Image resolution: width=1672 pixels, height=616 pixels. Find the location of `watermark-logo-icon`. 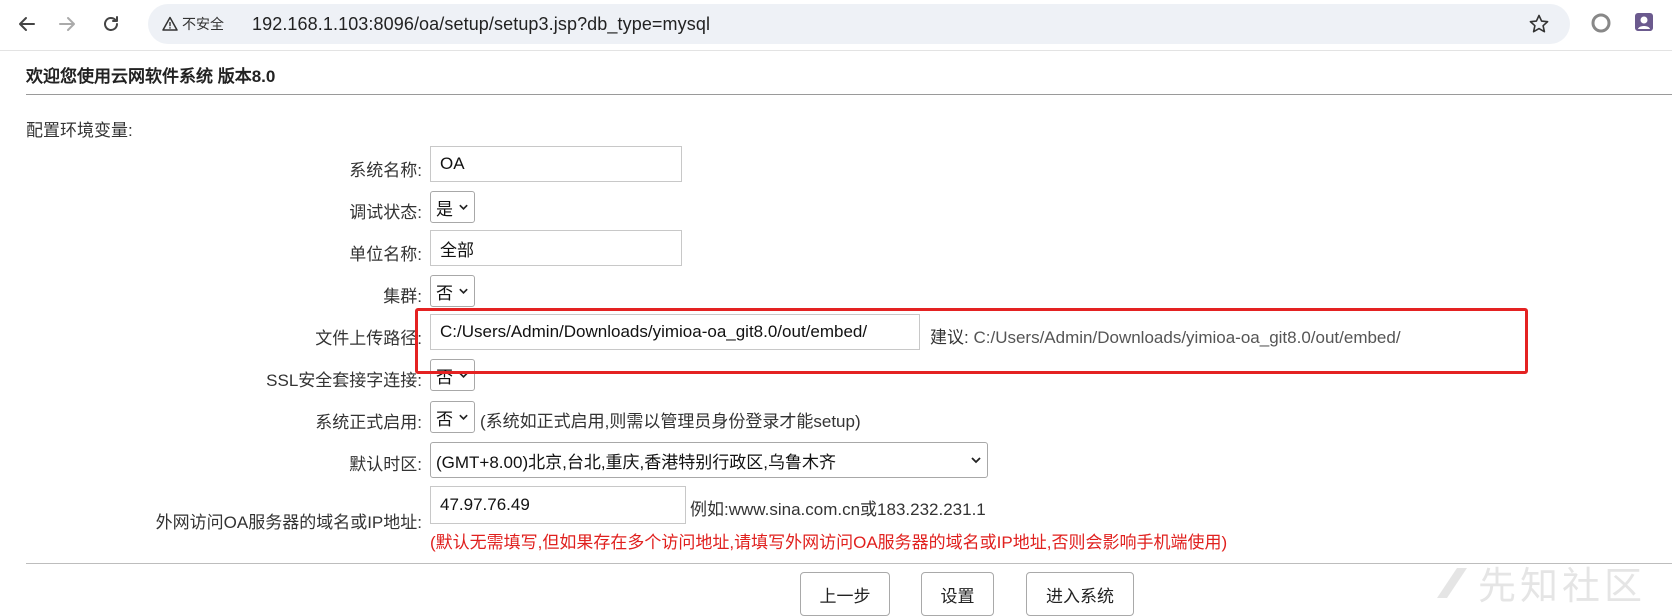

watermark-logo-icon is located at coordinates (1452, 582).